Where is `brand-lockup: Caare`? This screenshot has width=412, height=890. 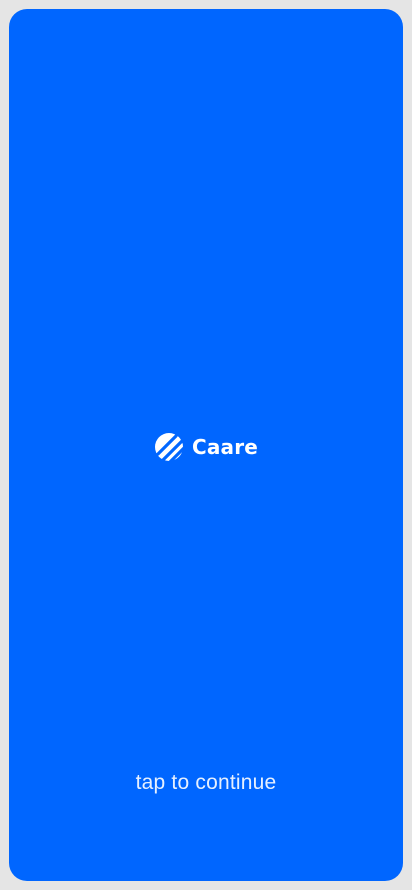 brand-lockup: Caare is located at coordinates (206, 447).